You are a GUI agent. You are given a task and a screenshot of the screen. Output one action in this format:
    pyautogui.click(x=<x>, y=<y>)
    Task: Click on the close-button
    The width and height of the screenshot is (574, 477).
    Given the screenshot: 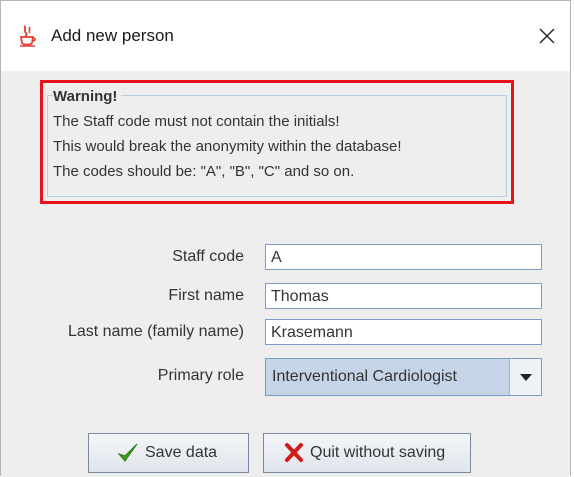 What is the action you would take?
    pyautogui.click(x=547, y=36)
    